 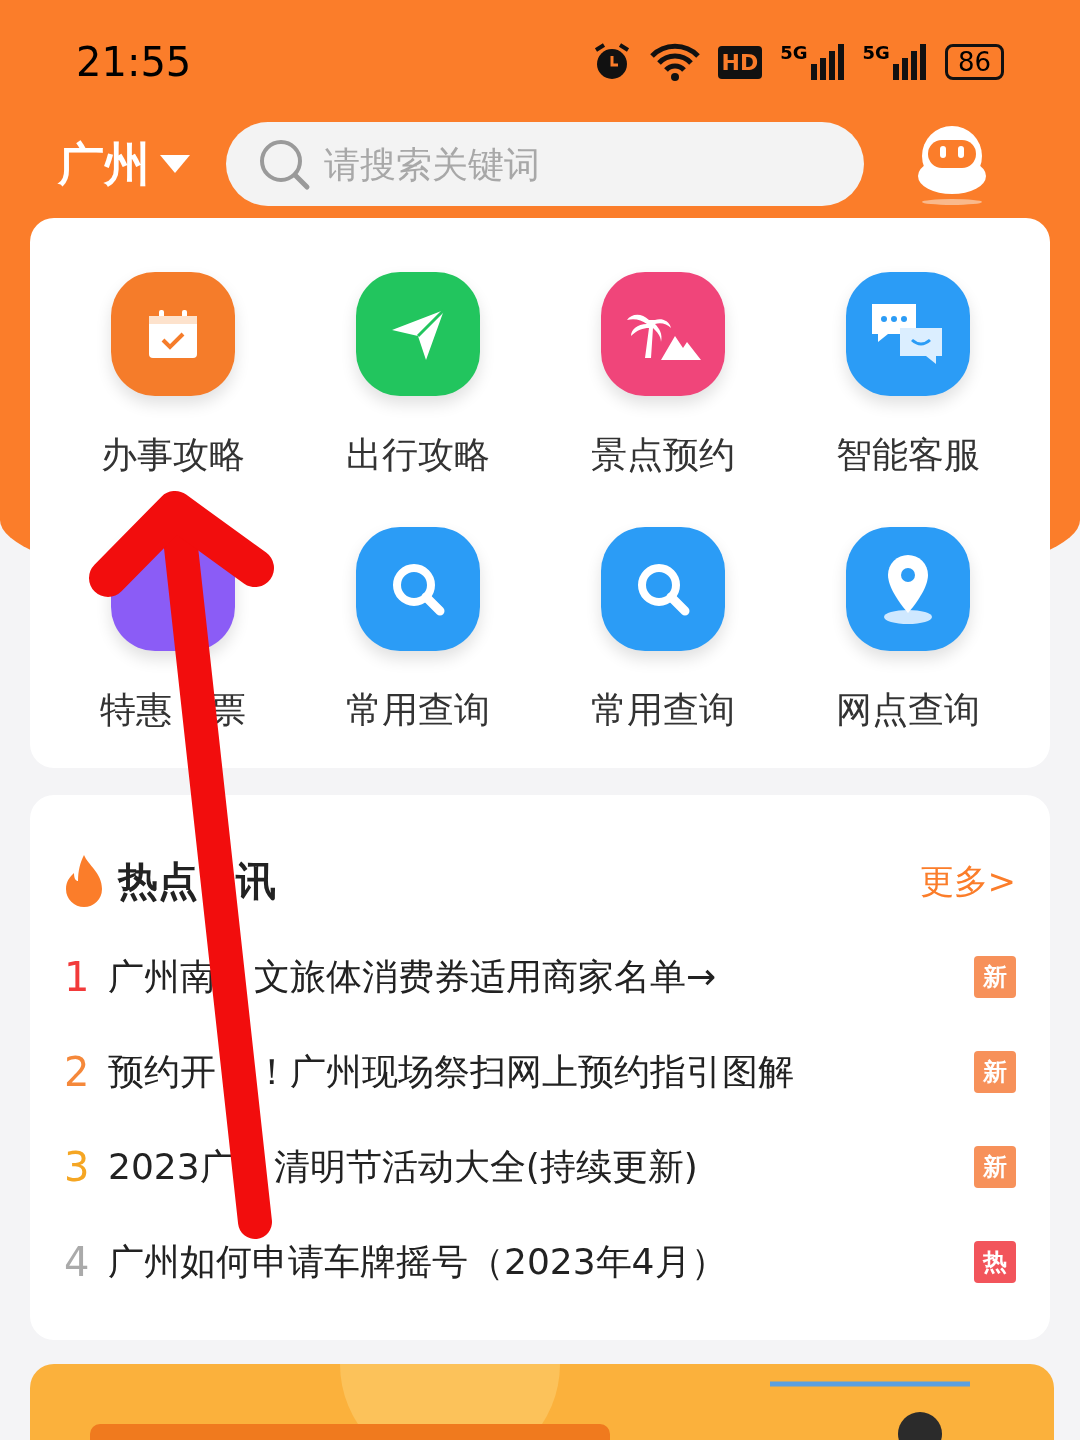 What do you see at coordinates (175, 164) in the screenshot?
I see `caret-icon` at bounding box center [175, 164].